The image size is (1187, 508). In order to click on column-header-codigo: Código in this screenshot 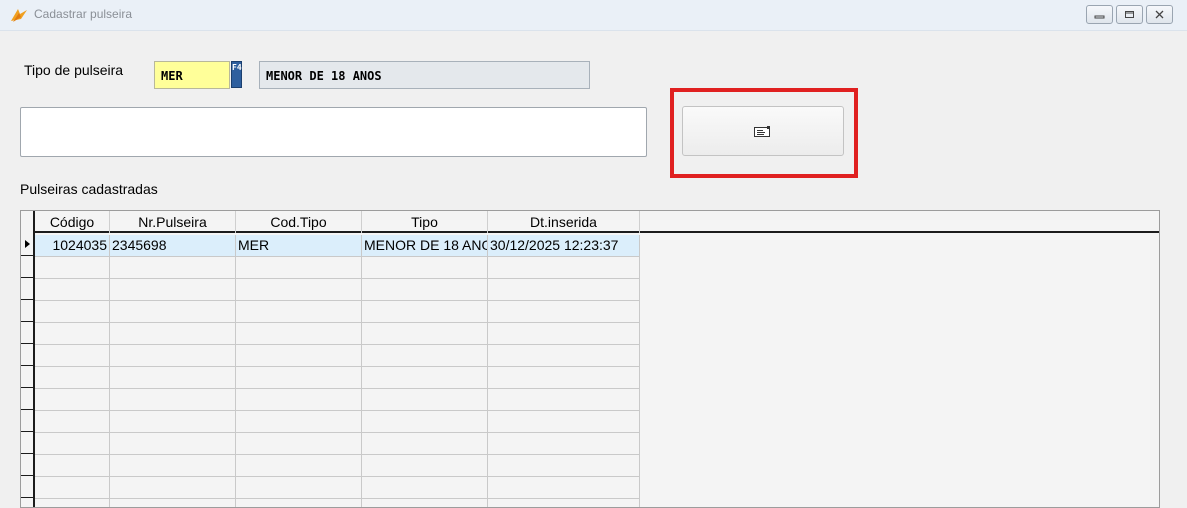, I will do `click(72, 222)`.